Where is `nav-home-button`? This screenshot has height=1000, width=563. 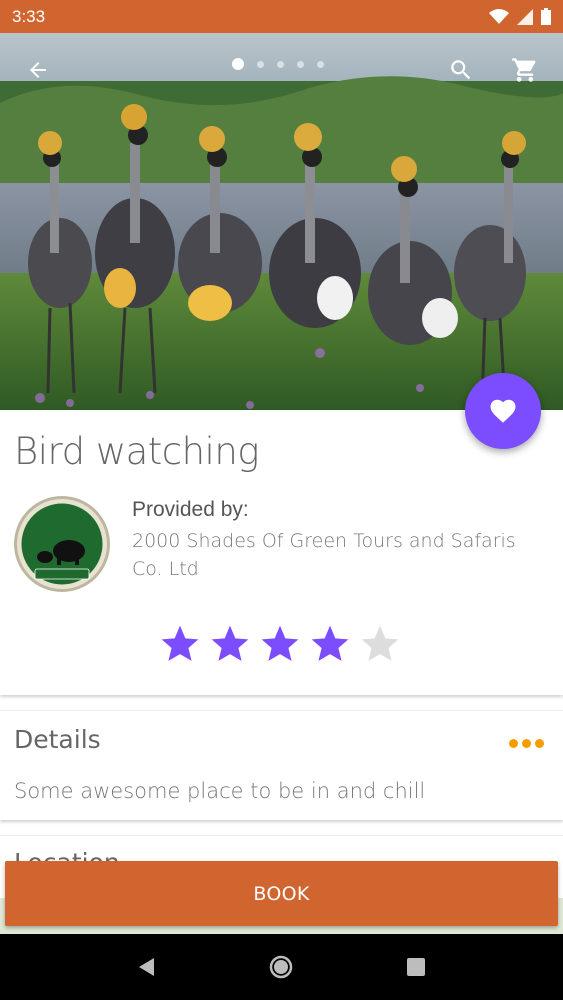
nav-home-button is located at coordinates (281, 967).